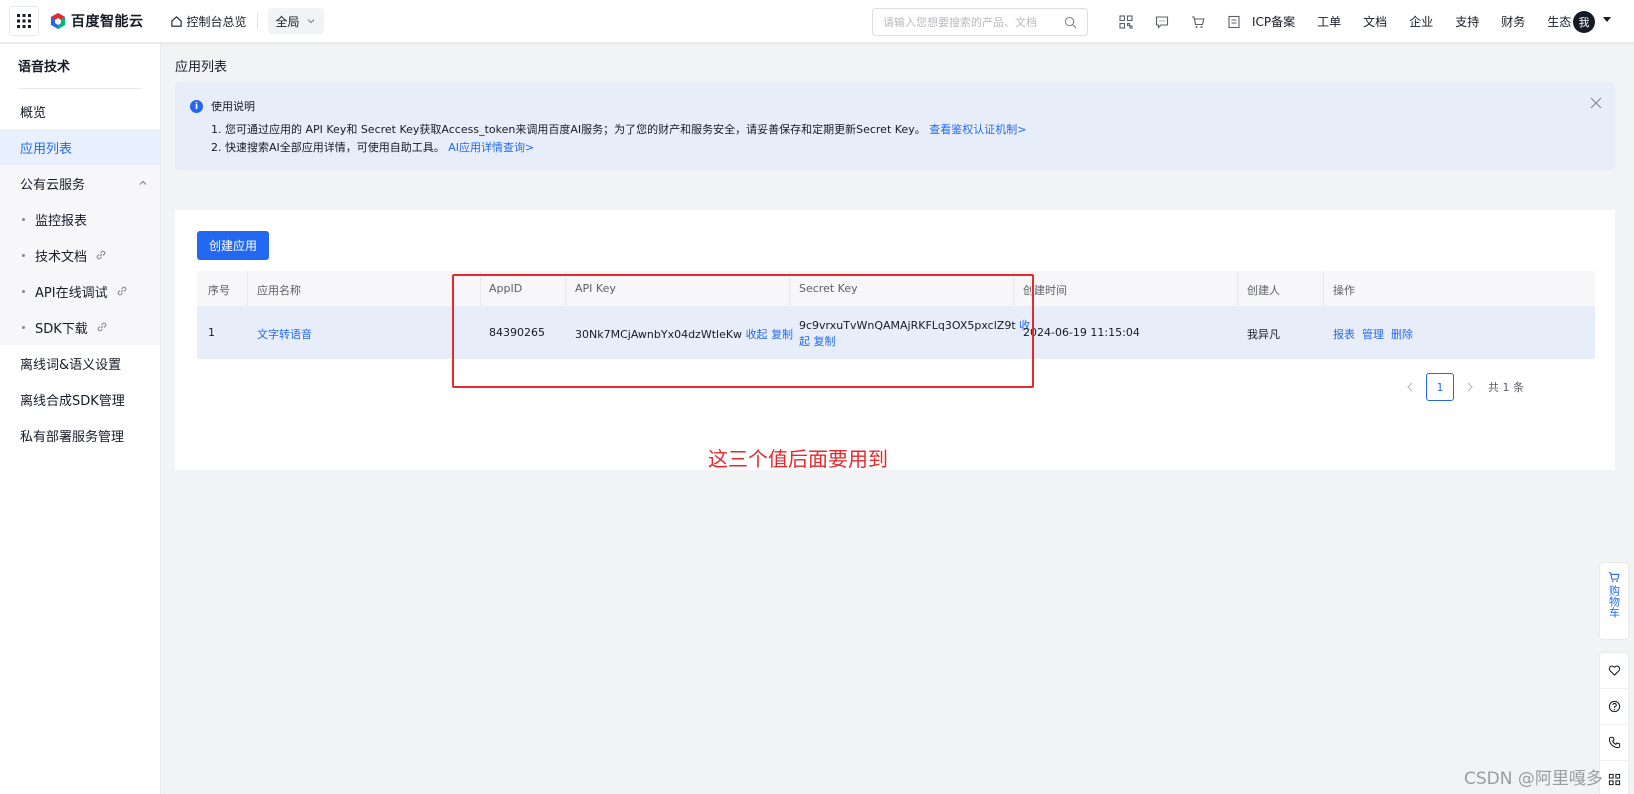  I want to click on menu-support: 支持, so click(1467, 21).